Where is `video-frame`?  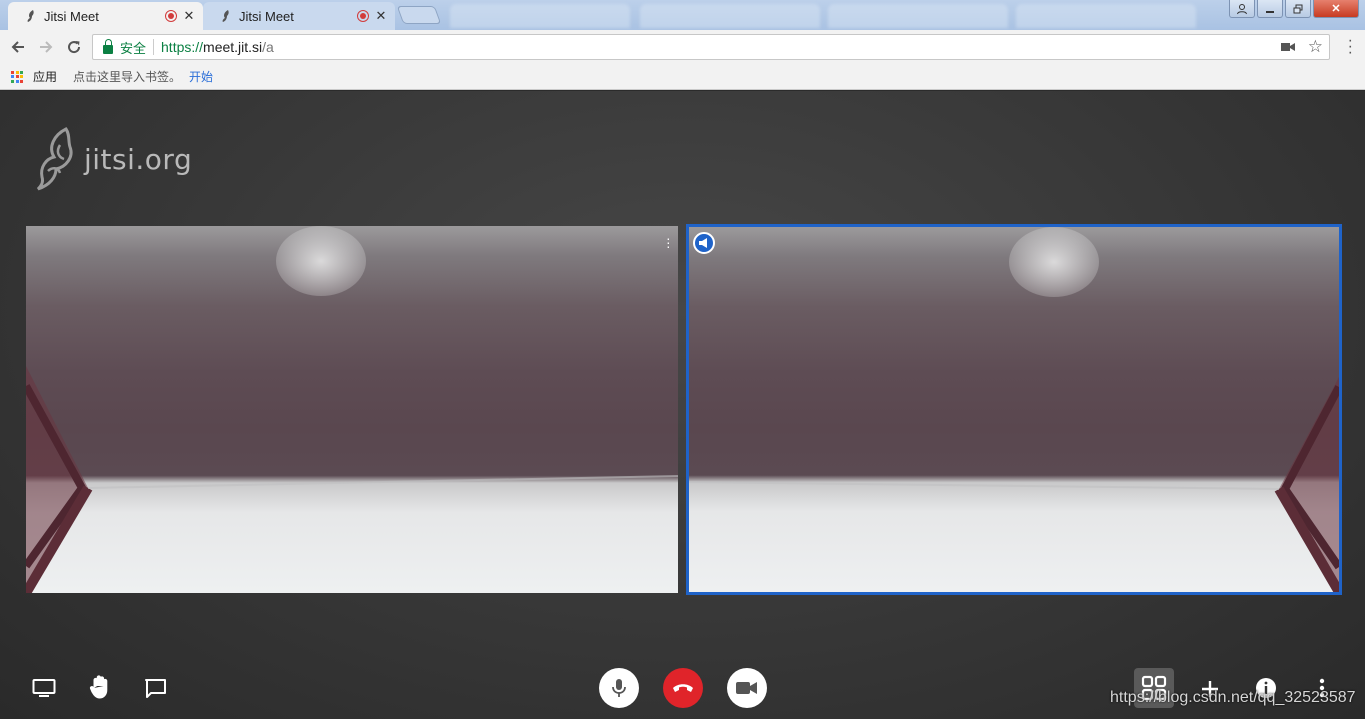
video-frame is located at coordinates (1014, 484).